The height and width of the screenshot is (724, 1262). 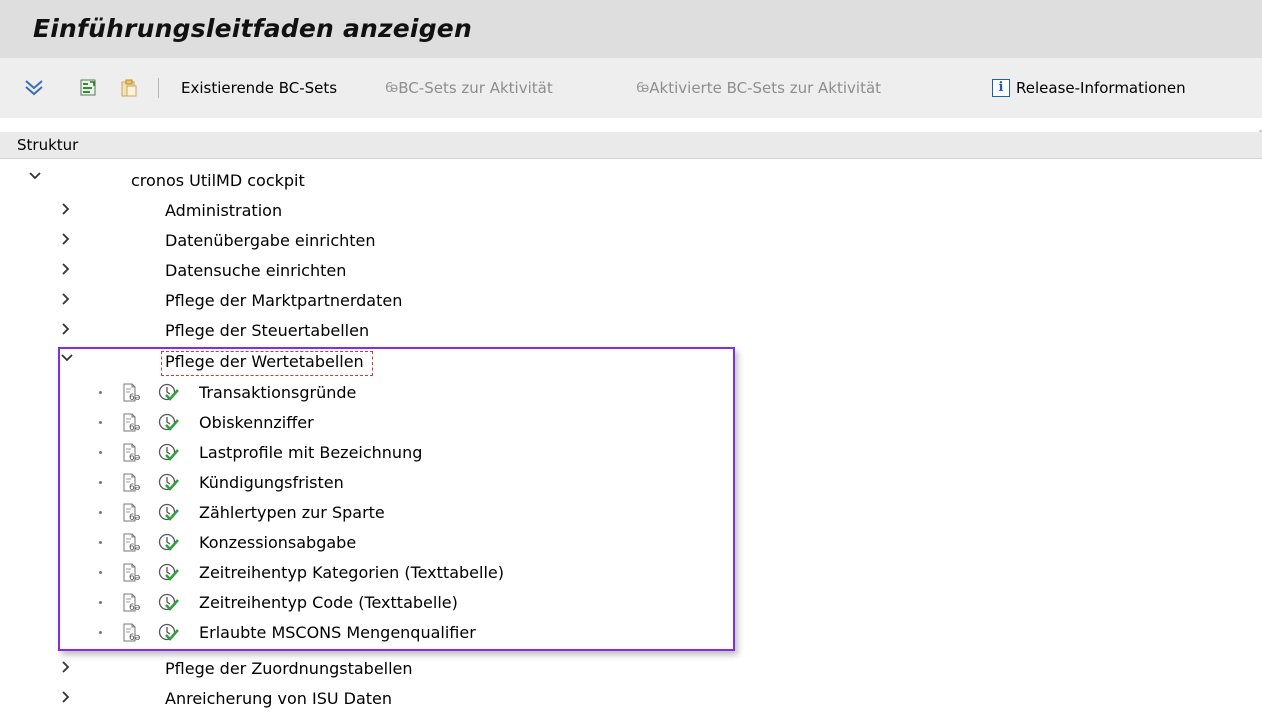 I want to click on toolbar-separator, so click(x=158, y=88).